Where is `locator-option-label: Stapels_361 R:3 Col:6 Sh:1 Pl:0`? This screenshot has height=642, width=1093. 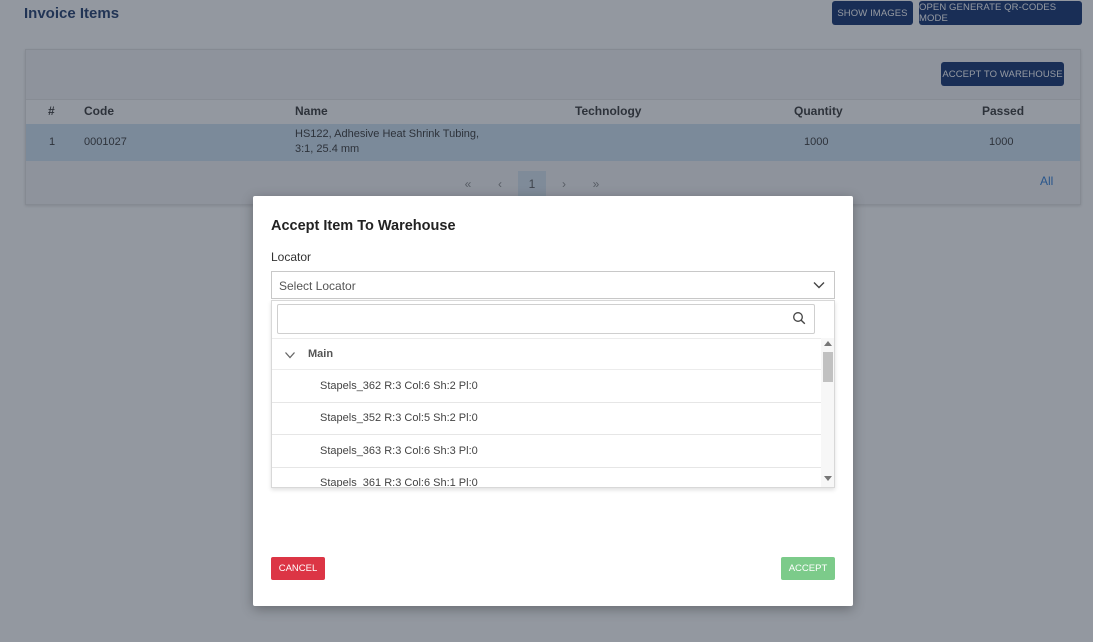
locator-option-label: Stapels_361 R:3 Col:6 Sh:1 Pl:0 is located at coordinates (399, 482).